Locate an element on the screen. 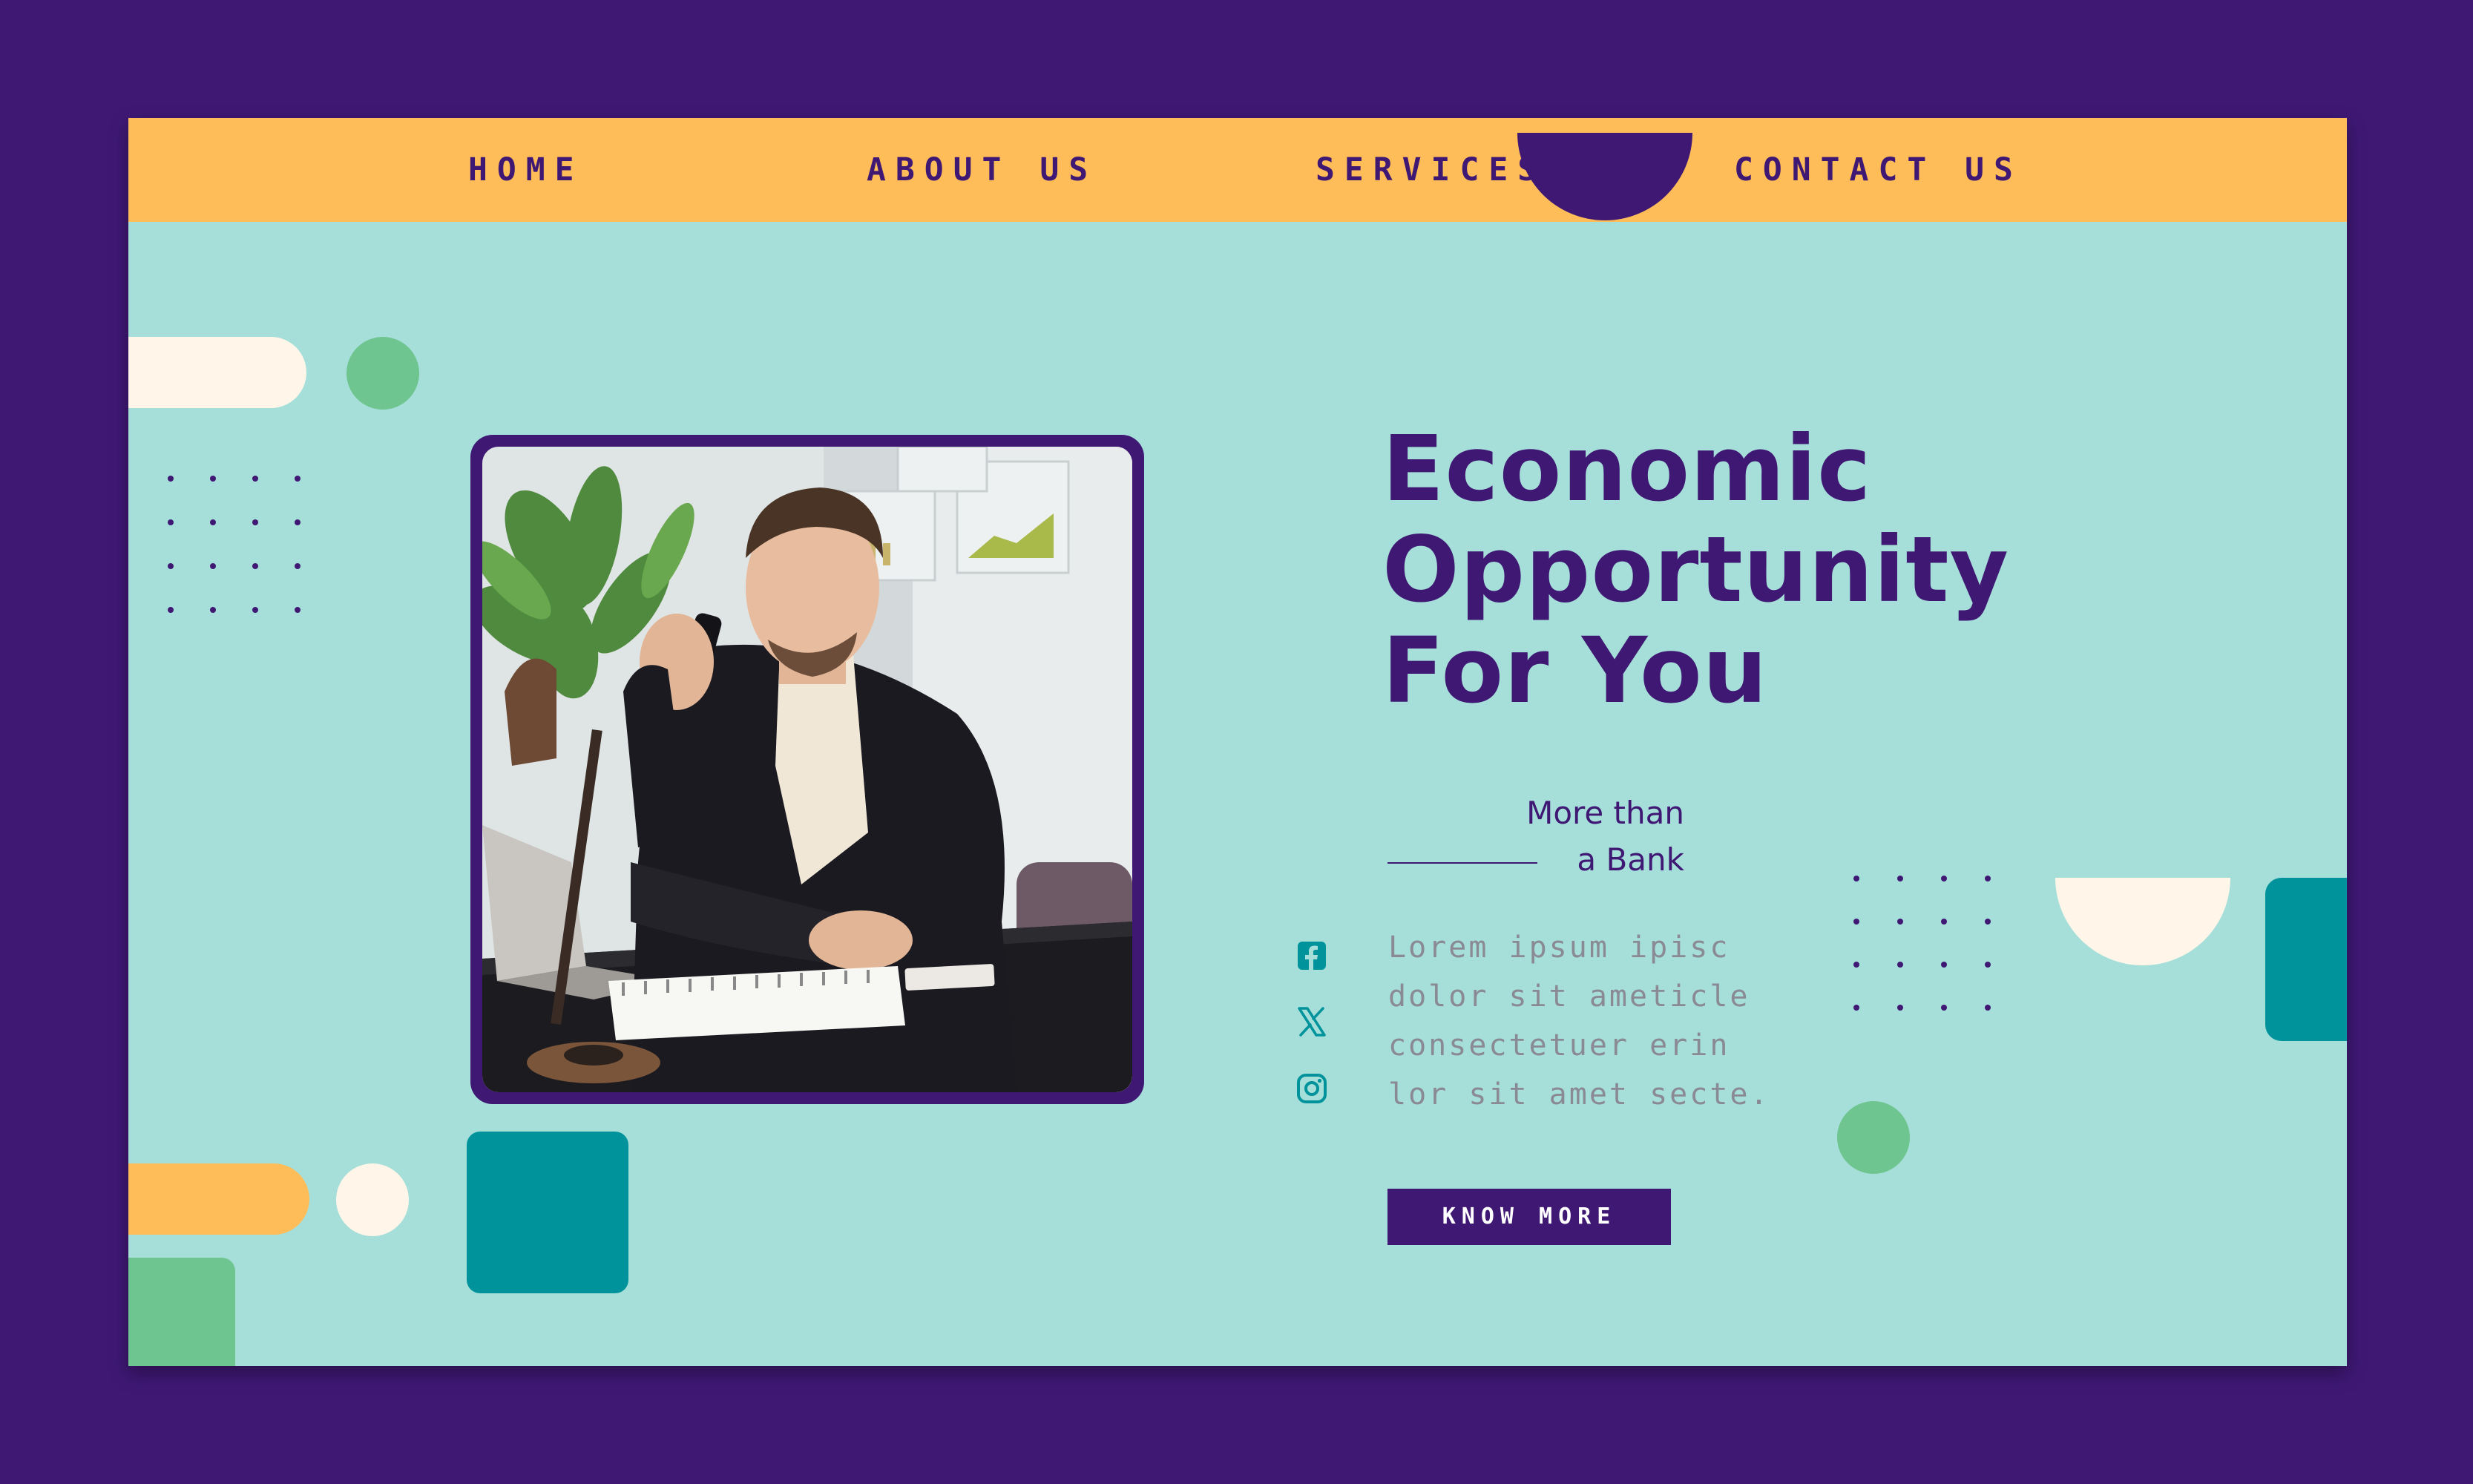 This screenshot has width=2473, height=1484. headline-line-2: Opportunity is located at coordinates (1696, 570).